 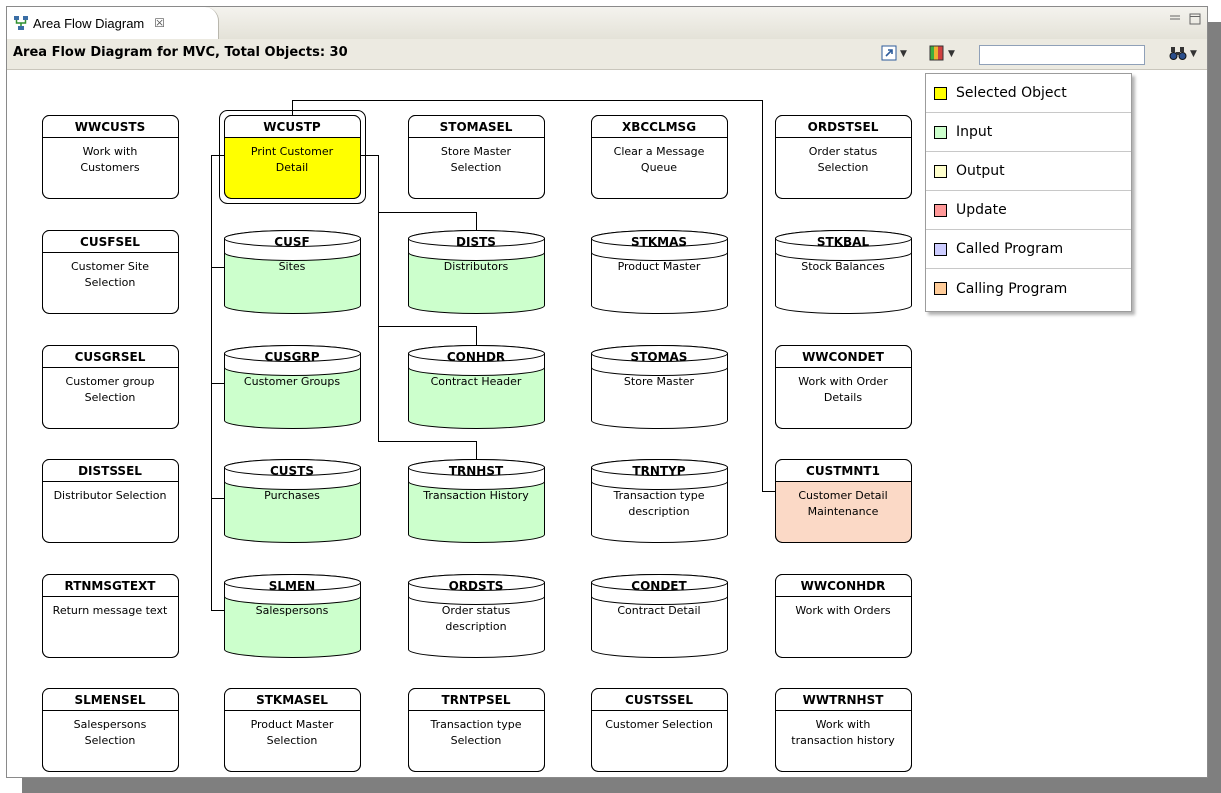 I want to click on node-description: Customer Detail, so click(x=842, y=495).